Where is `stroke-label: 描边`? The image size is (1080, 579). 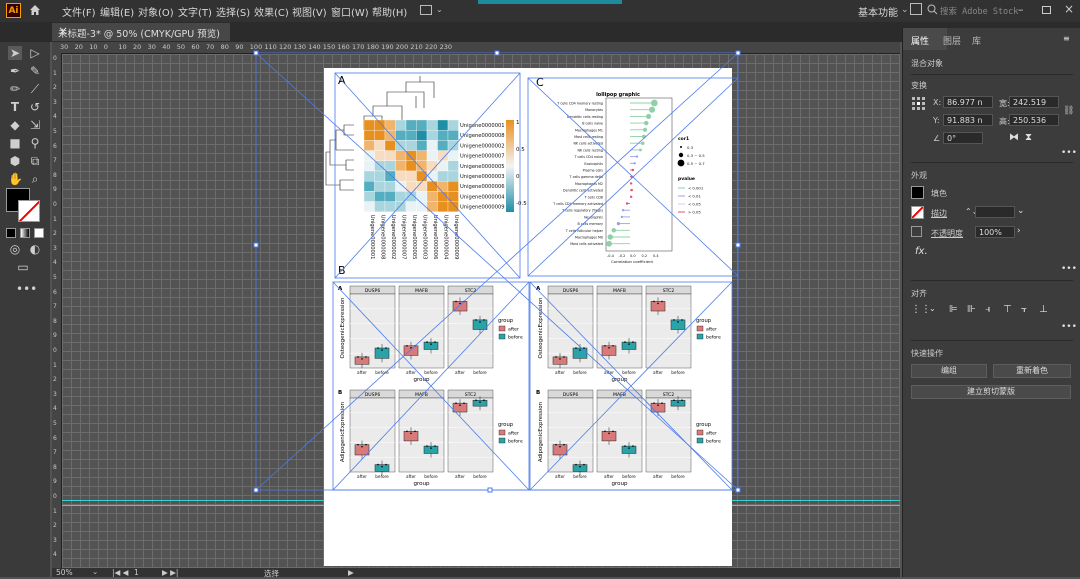
stroke-label: 描边 is located at coordinates (939, 213).